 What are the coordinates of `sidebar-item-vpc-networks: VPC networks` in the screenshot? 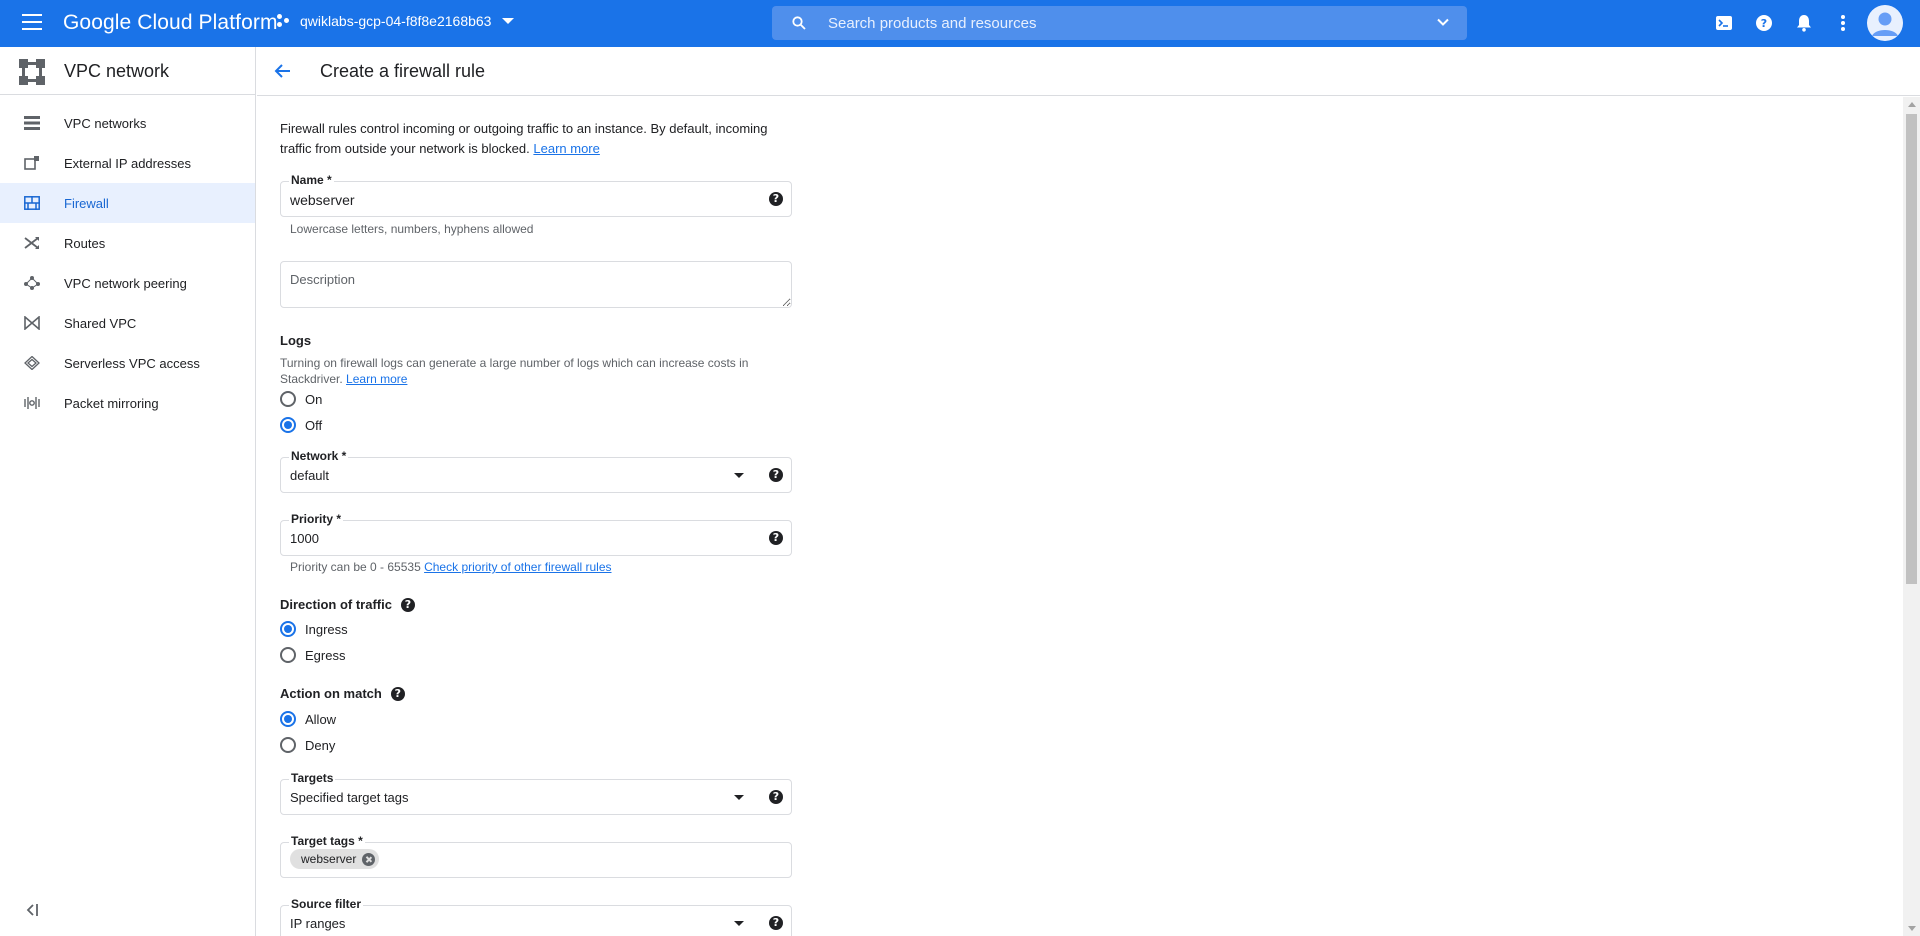 It's located at (127, 123).